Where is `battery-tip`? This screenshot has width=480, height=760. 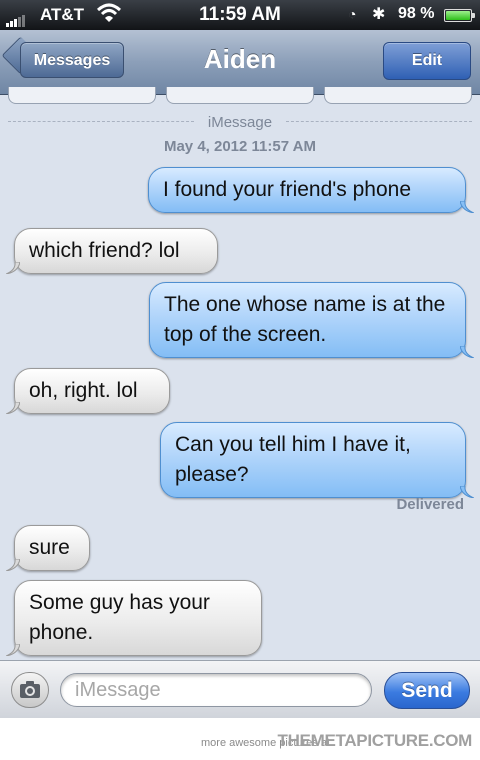
battery-tip is located at coordinates (473, 15).